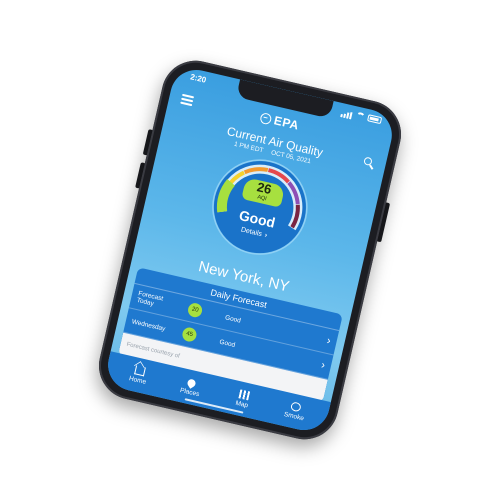  What do you see at coordinates (192, 383) in the screenshot?
I see `places-icon` at bounding box center [192, 383].